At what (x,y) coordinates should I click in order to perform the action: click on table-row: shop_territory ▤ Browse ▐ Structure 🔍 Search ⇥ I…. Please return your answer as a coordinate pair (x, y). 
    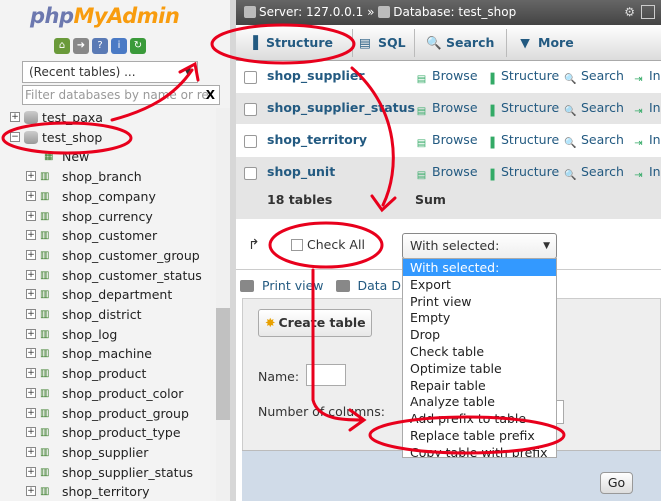
    Looking at the image, I should click on (448, 141).